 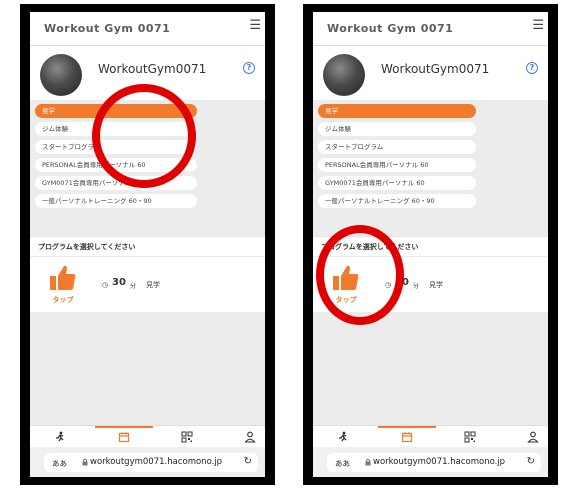 What do you see at coordinates (63, 278) in the screenshot?
I see `thumbs-up-icon` at bounding box center [63, 278].